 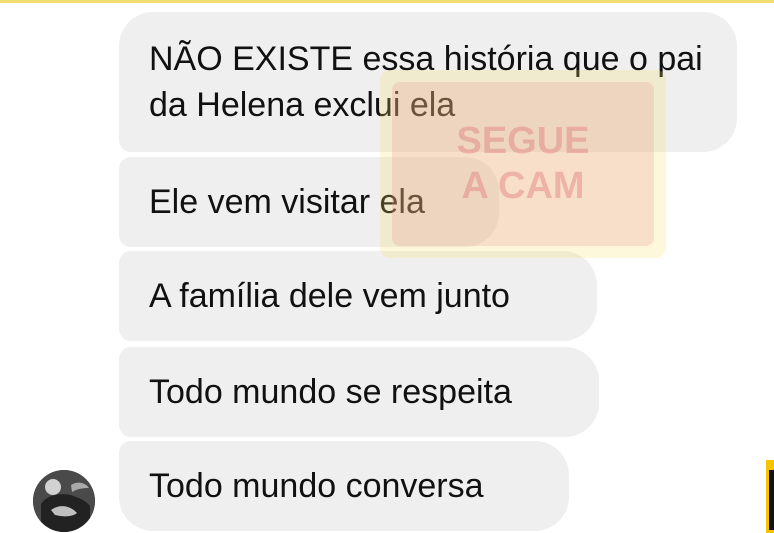 I want to click on message-bubble-4: Todo mundo se respeita, so click(x=359, y=392).